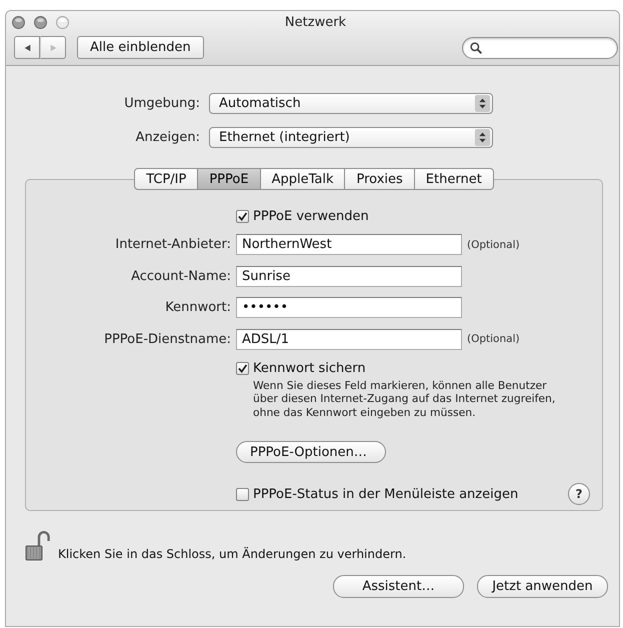 The image size is (623, 628). Describe the element at coordinates (349, 307) in the screenshot. I see `text-field: ••••••` at that location.